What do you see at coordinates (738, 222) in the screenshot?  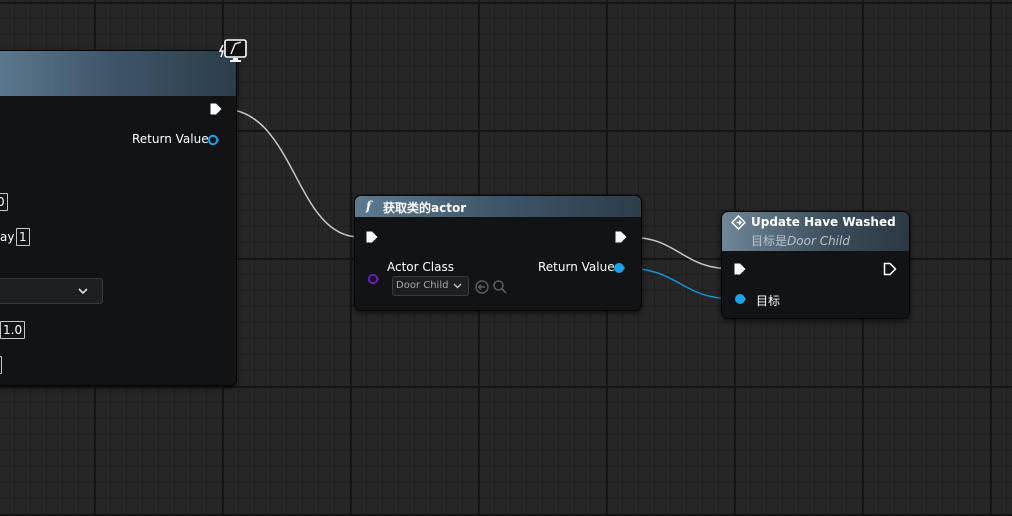 I see `event-diamond-icon` at bounding box center [738, 222].